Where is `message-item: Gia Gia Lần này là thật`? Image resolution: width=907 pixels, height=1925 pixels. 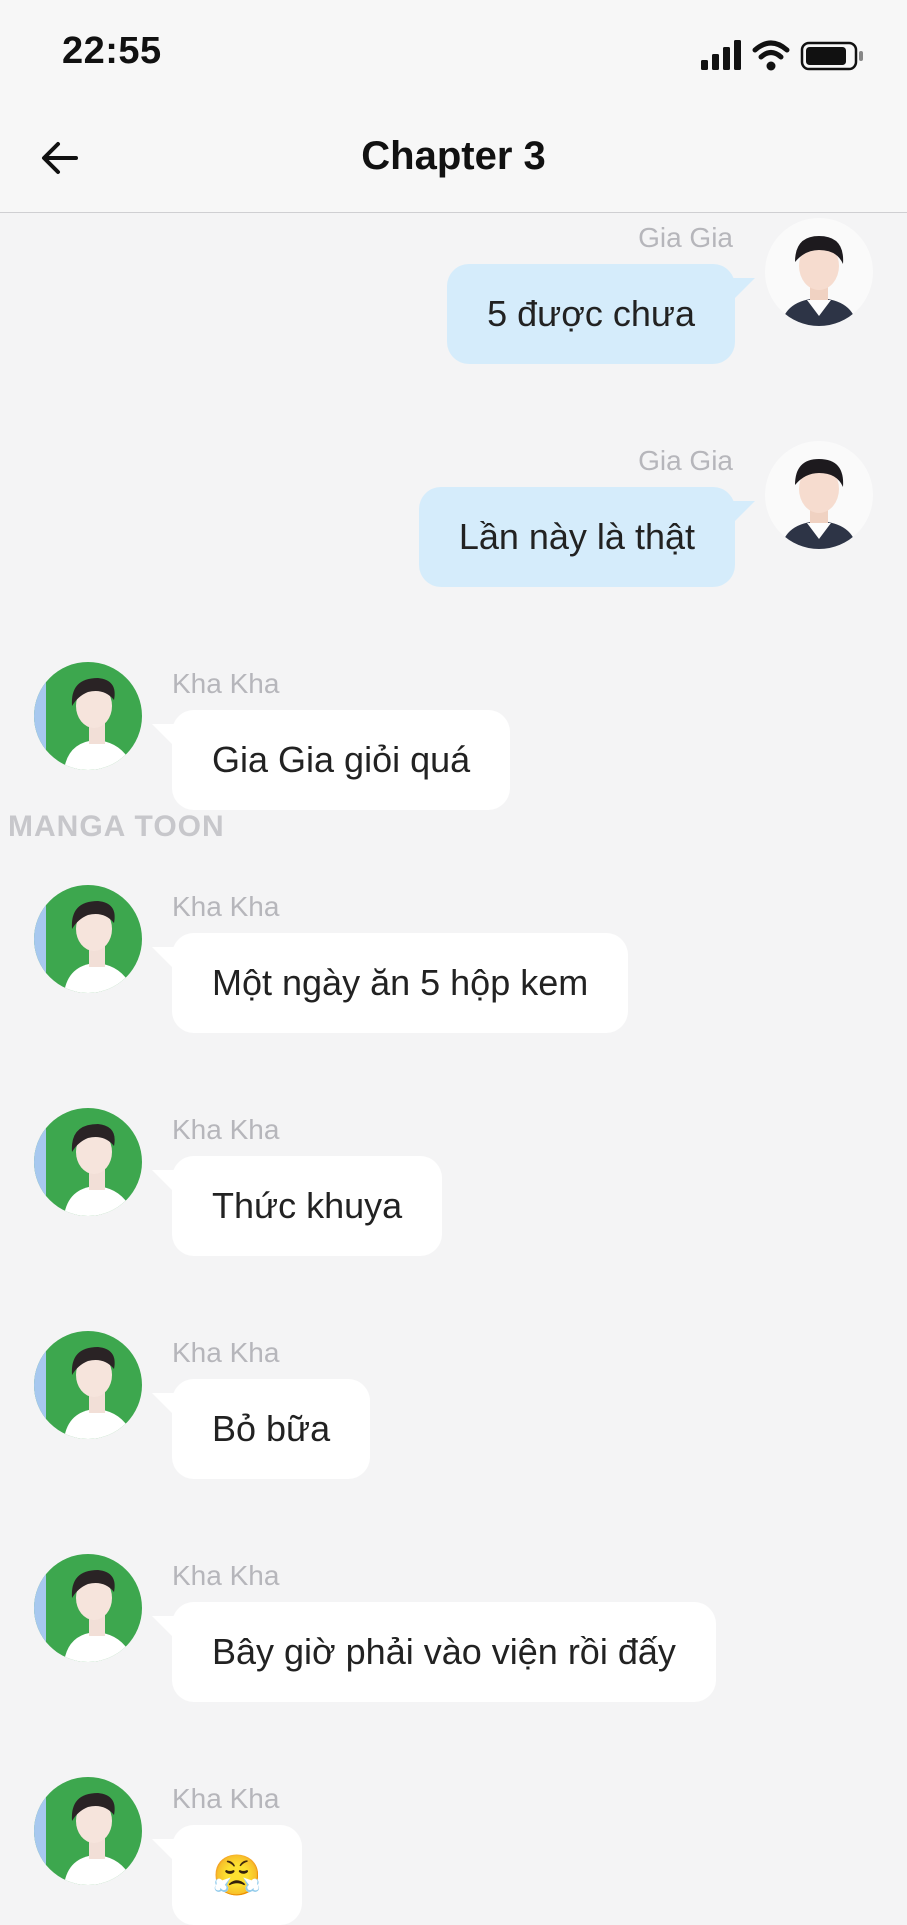 message-item: Gia Gia Lần này là thật is located at coordinates (453, 545).